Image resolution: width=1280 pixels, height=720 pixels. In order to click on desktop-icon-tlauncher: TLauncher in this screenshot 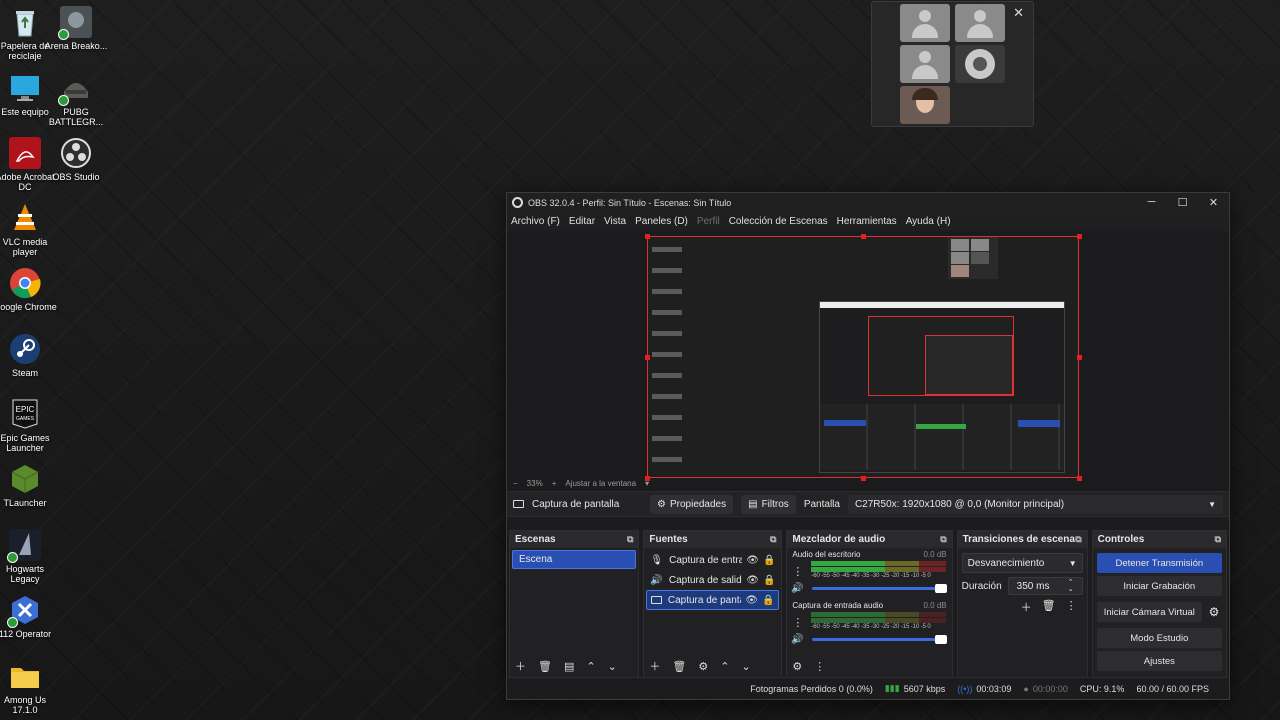, I will do `click(28, 485)`.